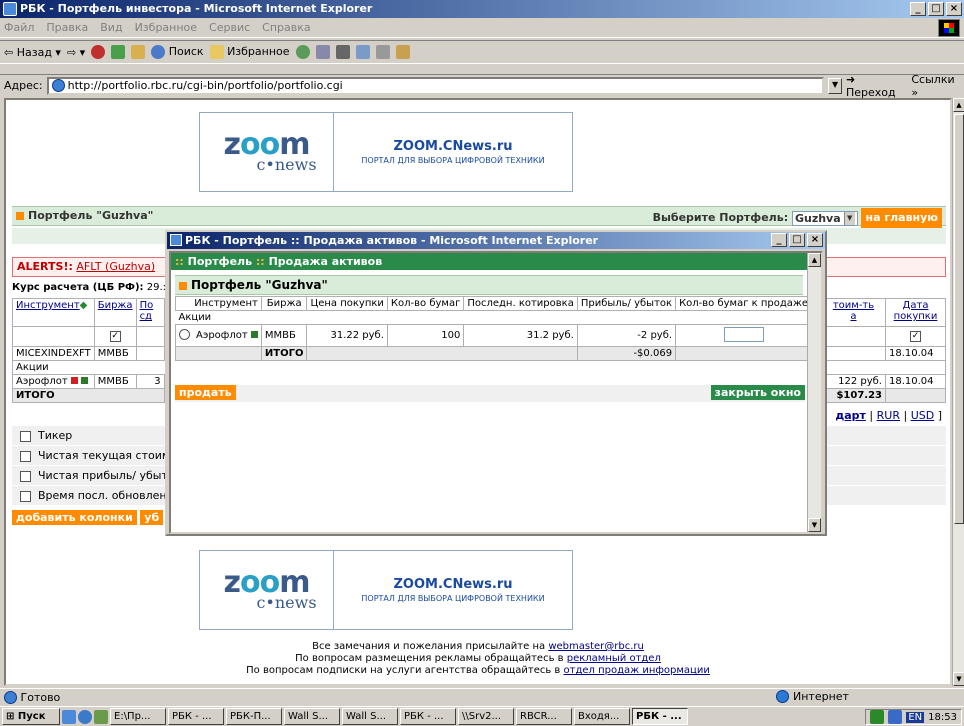 The image size is (964, 726). Describe the element at coordinates (158, 52) in the screenshot. I see `search-icon` at that location.